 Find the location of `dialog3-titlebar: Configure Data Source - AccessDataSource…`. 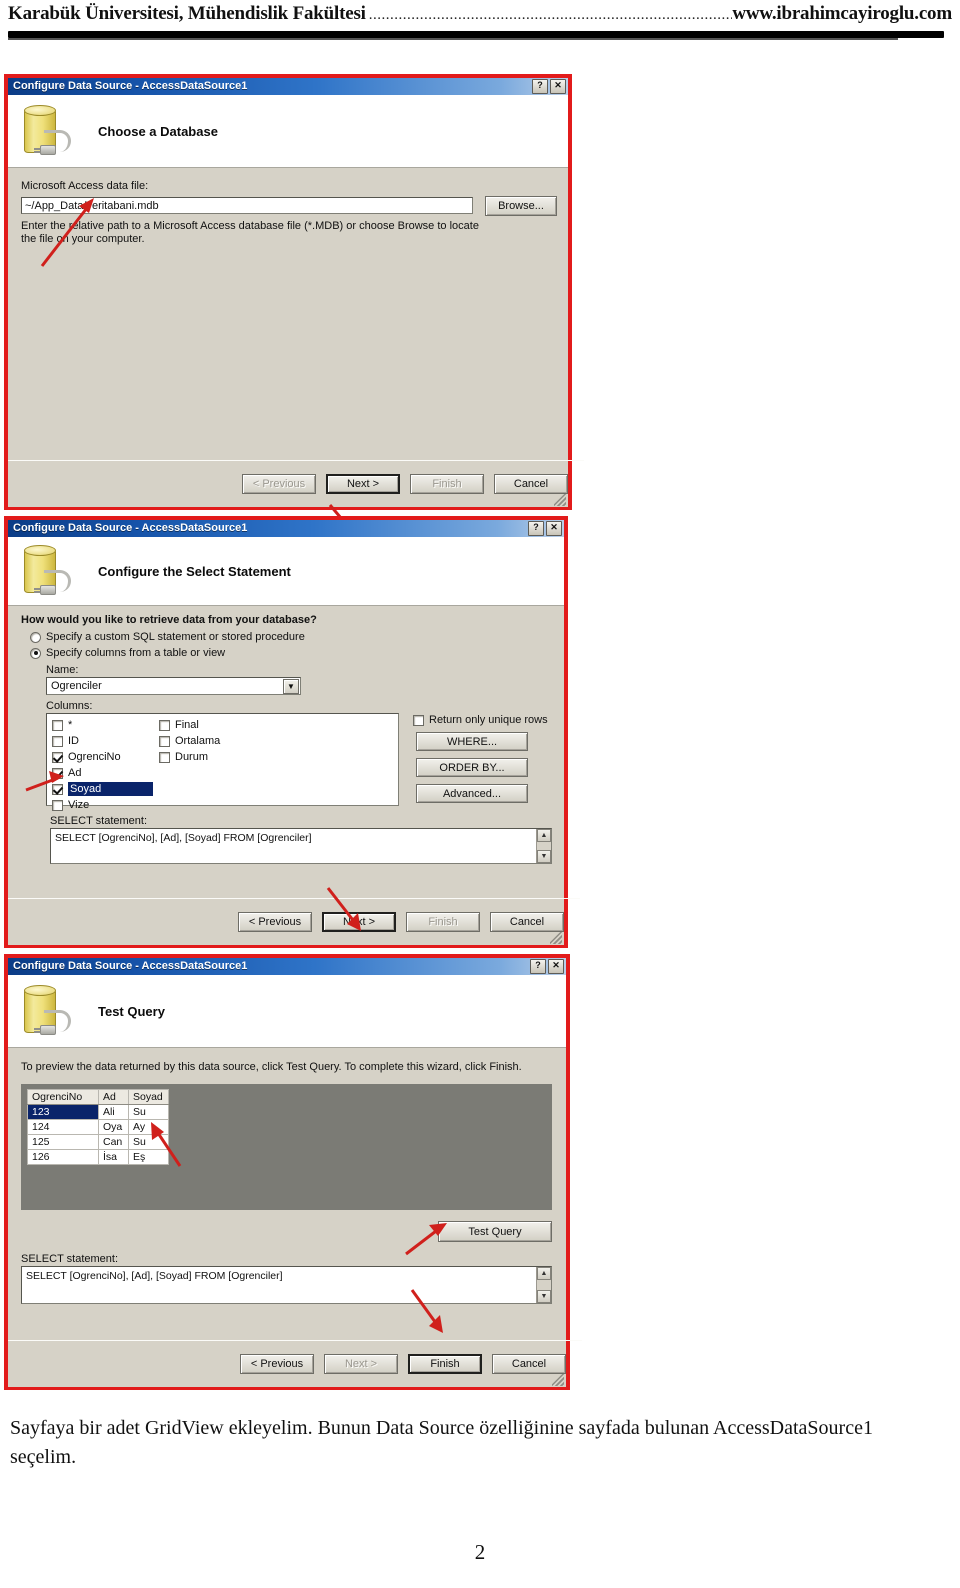

dialog3-titlebar: Configure Data Source - AccessDataSource… is located at coordinates (287, 966).